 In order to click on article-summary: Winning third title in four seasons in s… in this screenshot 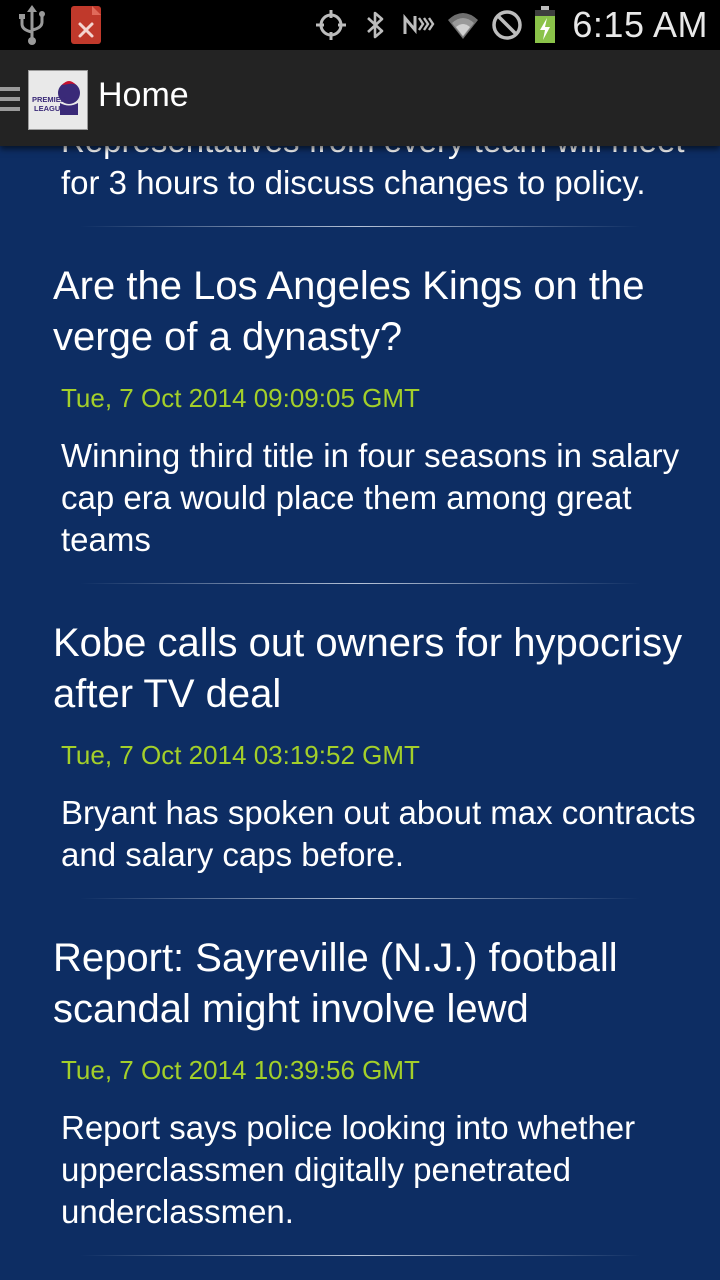, I will do `click(370, 497)`.